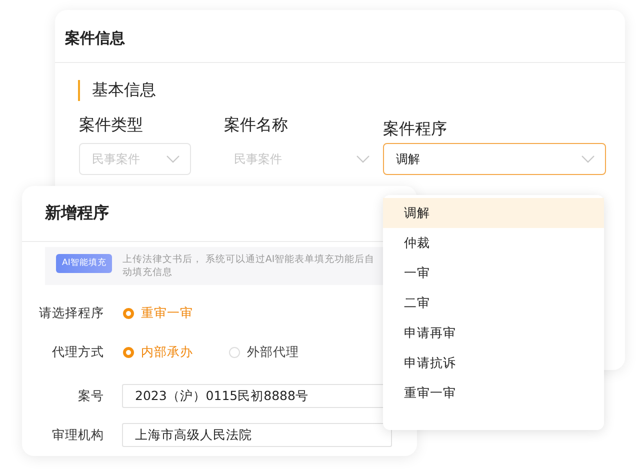  What do you see at coordinates (493, 273) in the screenshot?
I see `dropdown-item: 一审` at bounding box center [493, 273].